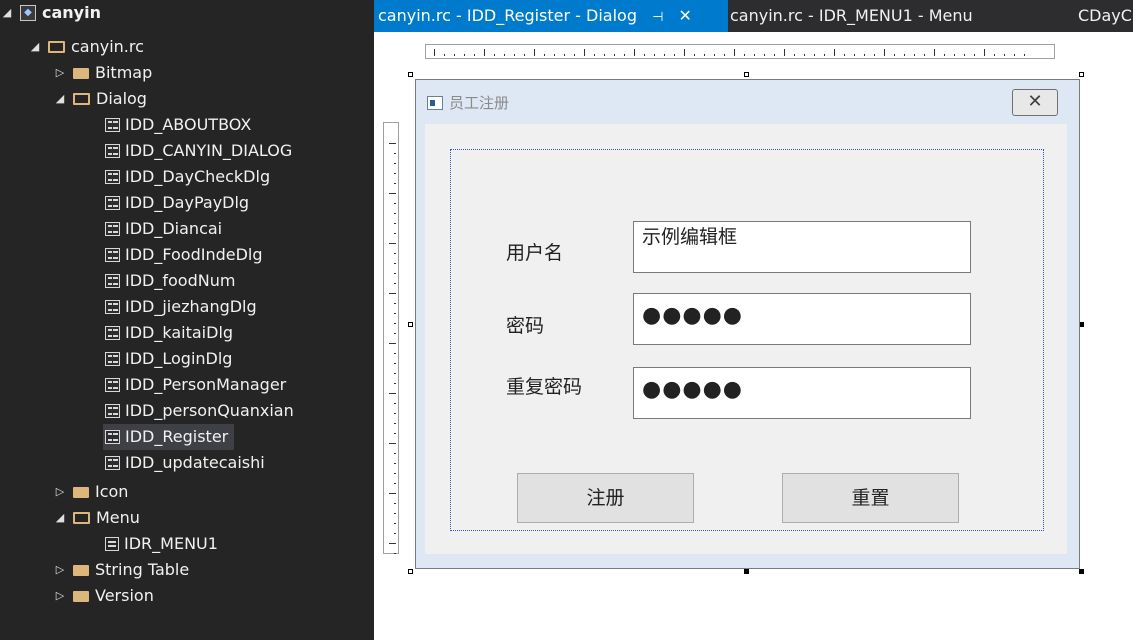 Image resolution: width=1133 pixels, height=640 pixels. I want to click on tab-idr-menu1: canyin.rc - IDR_MENU1 - Menu, so click(894, 16).